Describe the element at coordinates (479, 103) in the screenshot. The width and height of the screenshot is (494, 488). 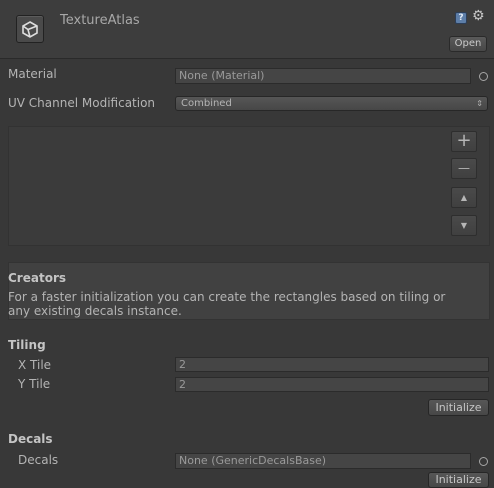
I see `dropdown-arrow-icon: ⇕` at that location.